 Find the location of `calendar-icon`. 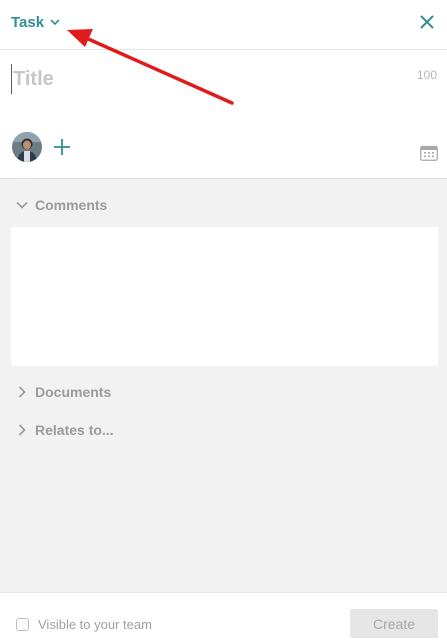

calendar-icon is located at coordinates (429, 153).